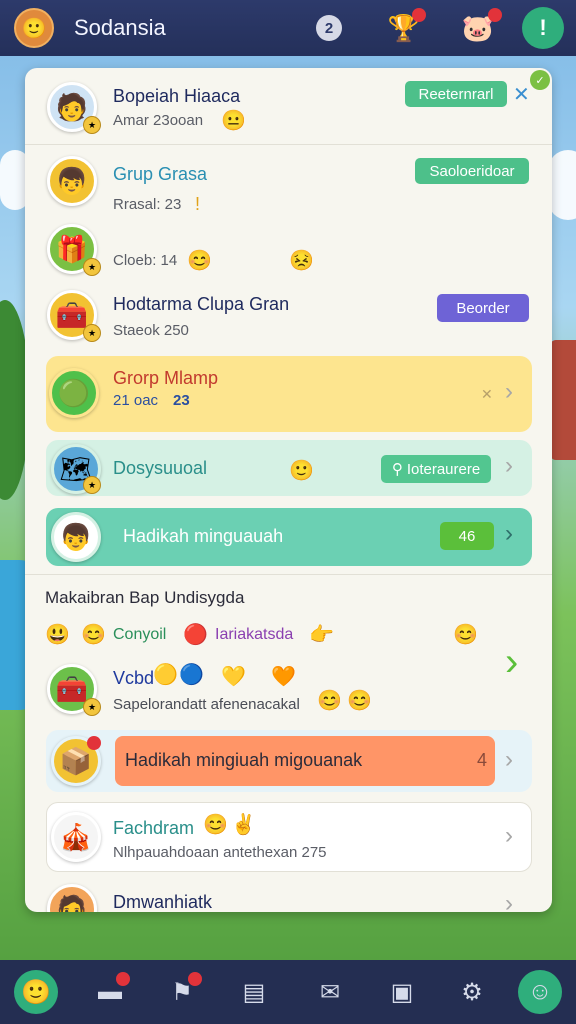  Describe the element at coordinates (233, 677) in the screenshot. I see `heart-icon: 💛` at that location.